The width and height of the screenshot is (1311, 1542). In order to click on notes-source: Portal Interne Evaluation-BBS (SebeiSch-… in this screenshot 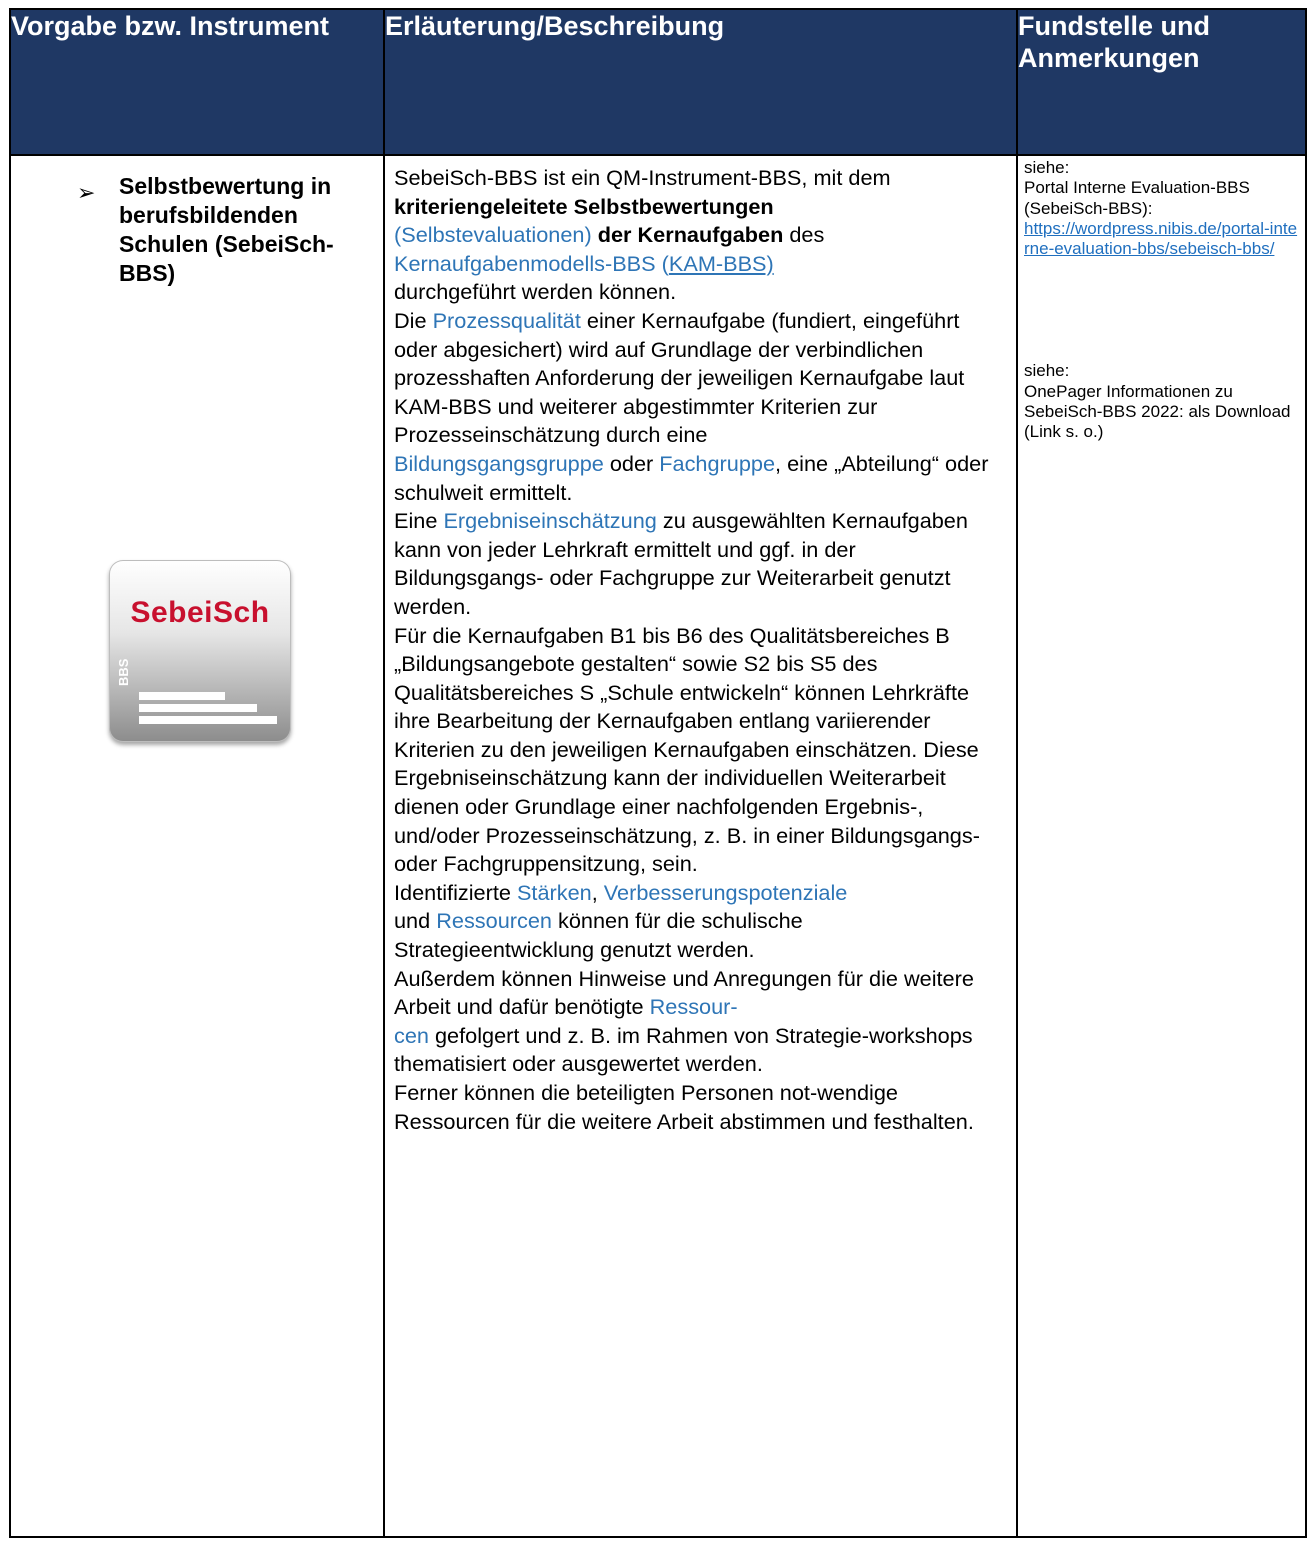, I will do `click(1137, 198)`.